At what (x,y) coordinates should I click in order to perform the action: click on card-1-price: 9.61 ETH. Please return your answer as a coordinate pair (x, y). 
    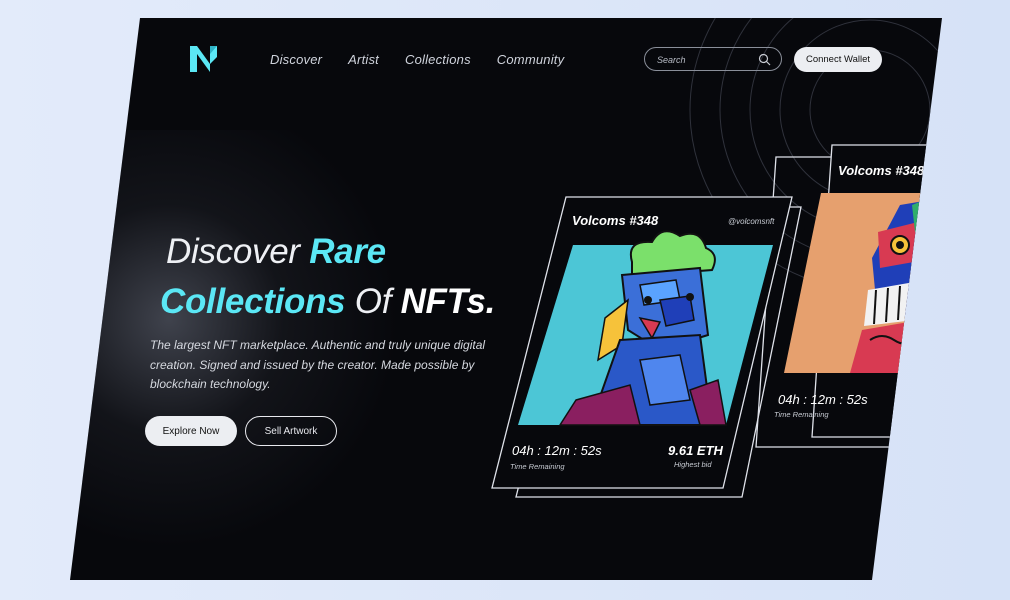
    Looking at the image, I should click on (695, 450).